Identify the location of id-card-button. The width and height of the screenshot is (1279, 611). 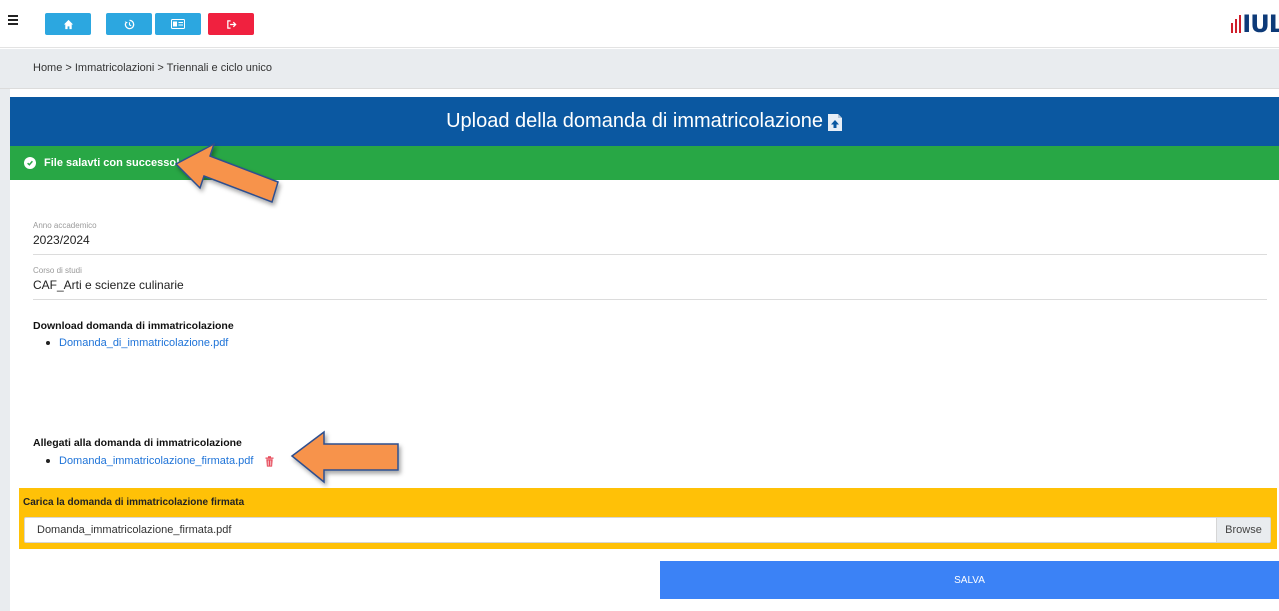
(178, 24).